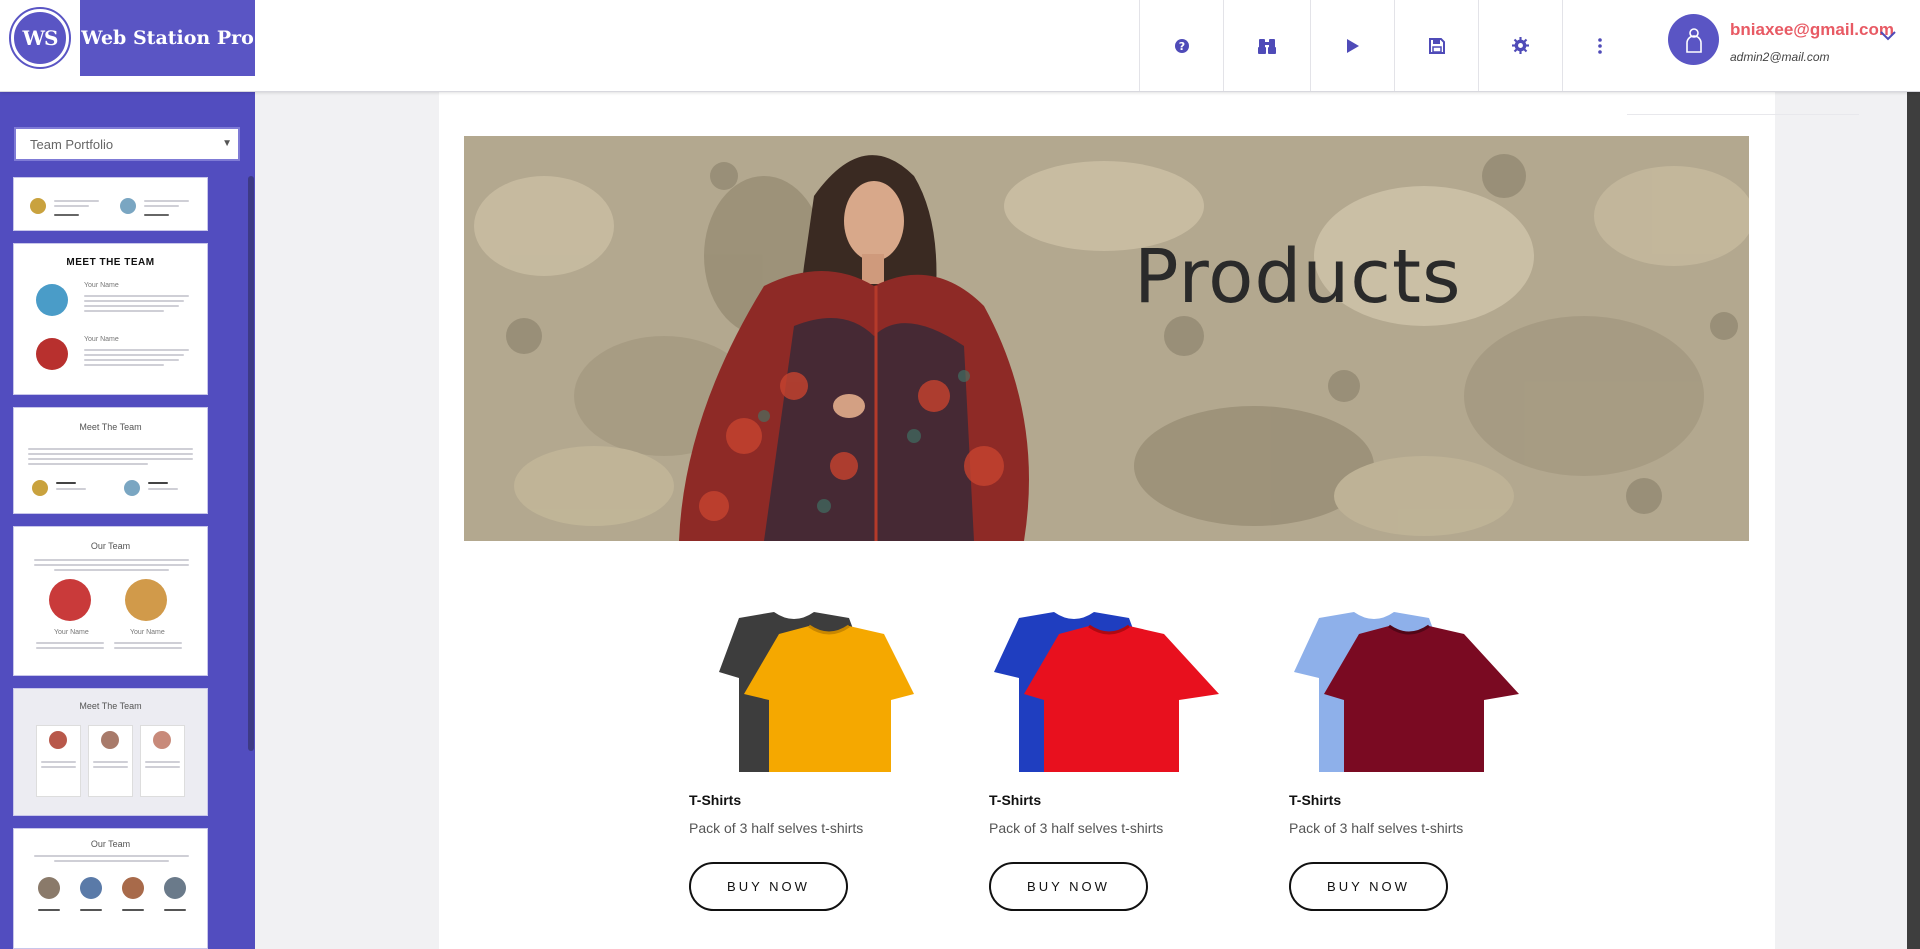 Image resolution: width=1920 pixels, height=949 pixels. I want to click on template-thumbnail: Our Team Your Name Your Name, so click(110, 601).